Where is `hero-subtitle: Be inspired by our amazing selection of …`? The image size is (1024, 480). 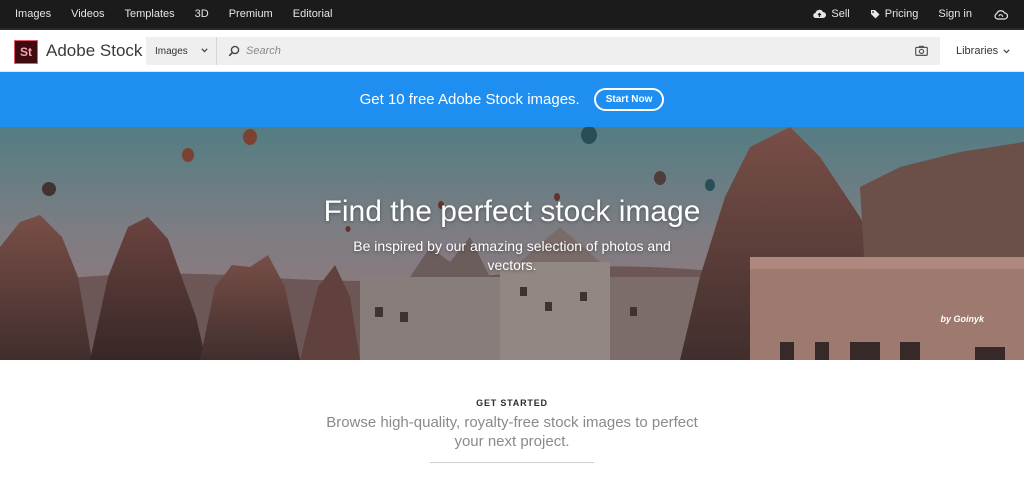
hero-subtitle: Be inspired by our amazing selection of … is located at coordinates (512, 255).